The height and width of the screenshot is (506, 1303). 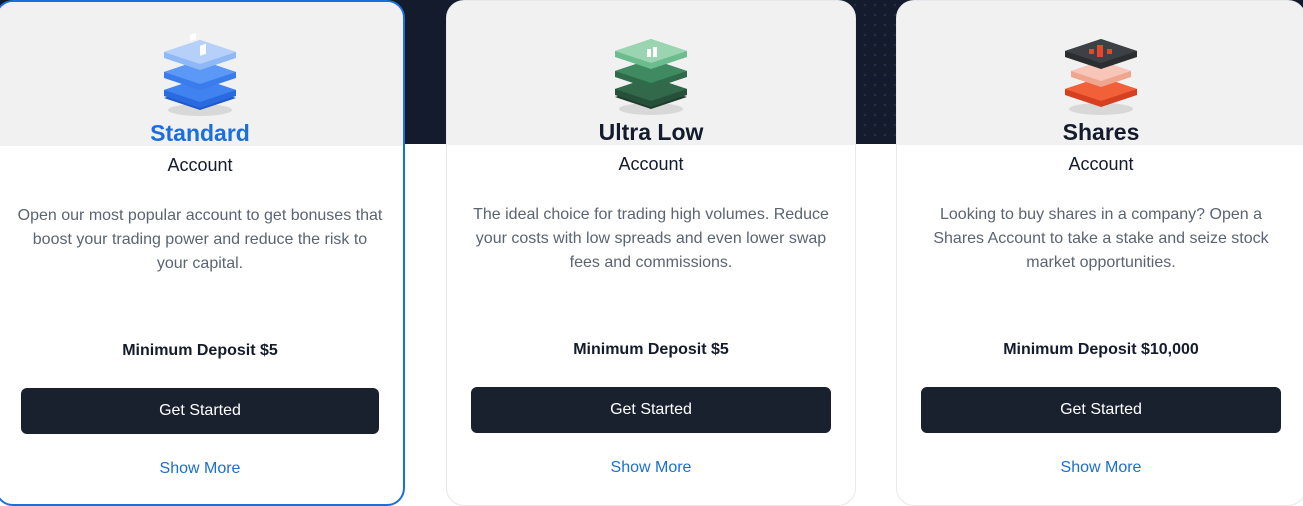 I want to click on red-layers-icon, so click(x=1101, y=71).